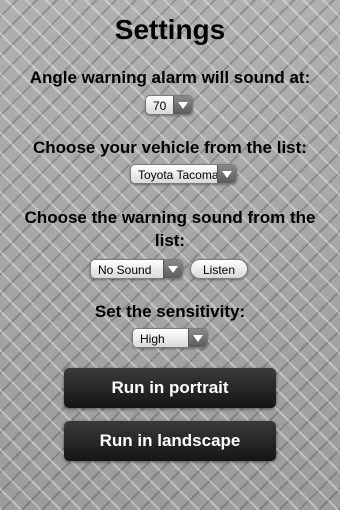 This screenshot has height=510, width=340. What do you see at coordinates (170, 388) in the screenshot?
I see `run-portrait-button: Run in portrait` at bounding box center [170, 388].